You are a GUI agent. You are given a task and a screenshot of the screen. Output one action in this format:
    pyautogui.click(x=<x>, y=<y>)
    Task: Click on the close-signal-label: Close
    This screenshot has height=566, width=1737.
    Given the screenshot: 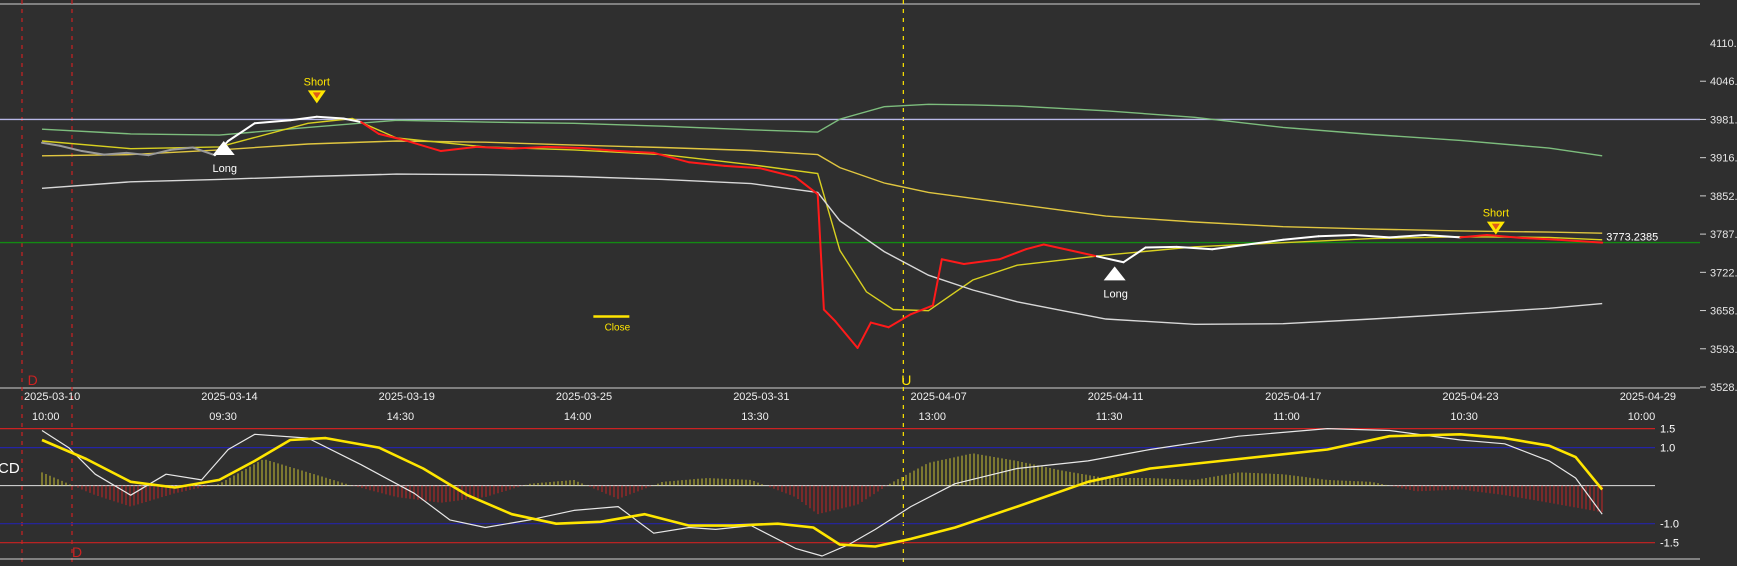 What is the action you would take?
    pyautogui.click(x=618, y=327)
    